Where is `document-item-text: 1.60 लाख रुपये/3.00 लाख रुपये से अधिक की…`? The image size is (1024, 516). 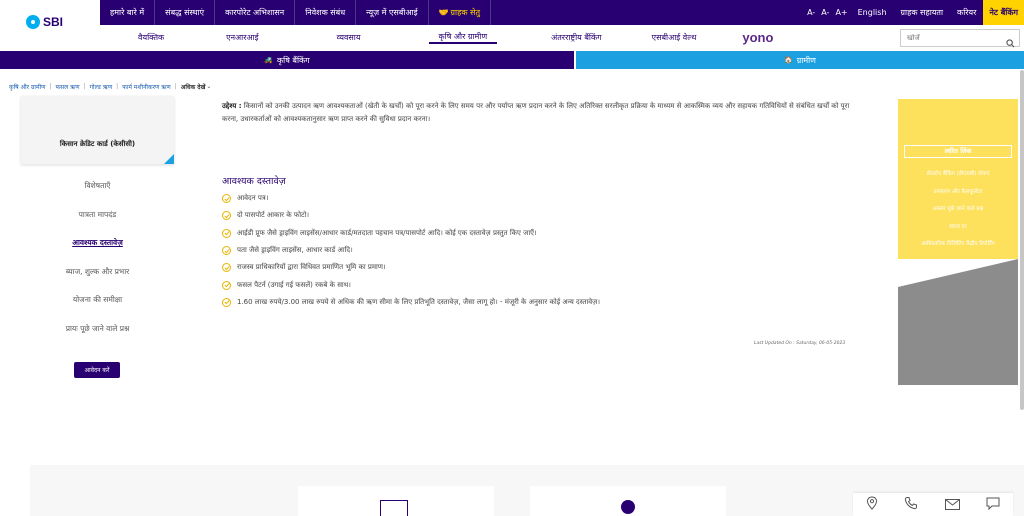 document-item-text: 1.60 लाख रुपये/3.00 लाख रुपये से अधिक की… is located at coordinates (419, 301).